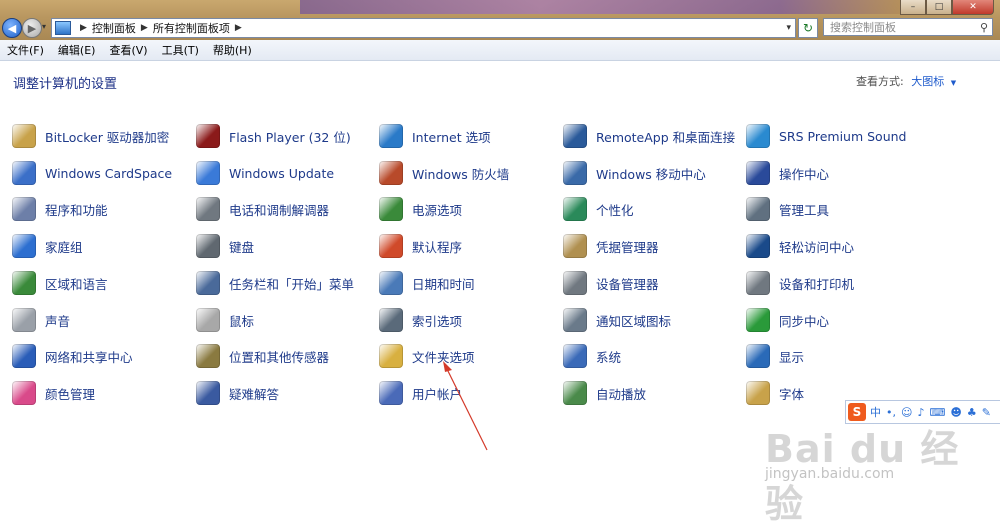  I want to click on control-panel-item: 位置和其他传感器, so click(262, 356).